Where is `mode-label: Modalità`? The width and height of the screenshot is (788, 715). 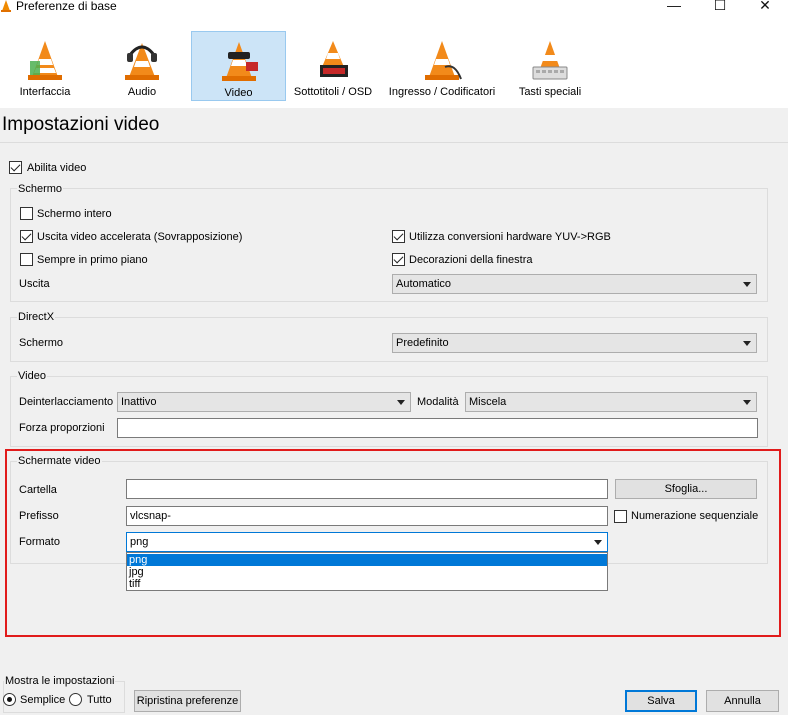
mode-label: Modalità is located at coordinates (438, 402).